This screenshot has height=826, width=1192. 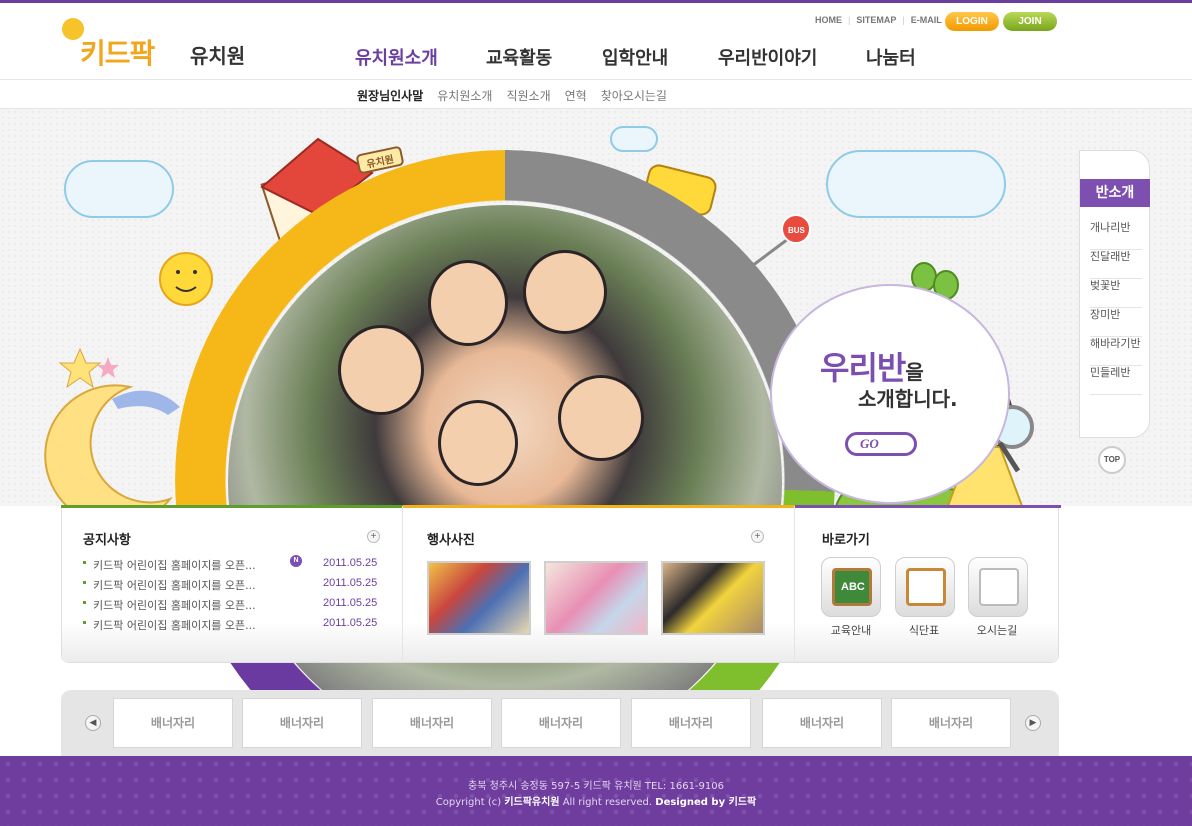 I want to click on chalkboard-icon: ABC, so click(x=852, y=587).